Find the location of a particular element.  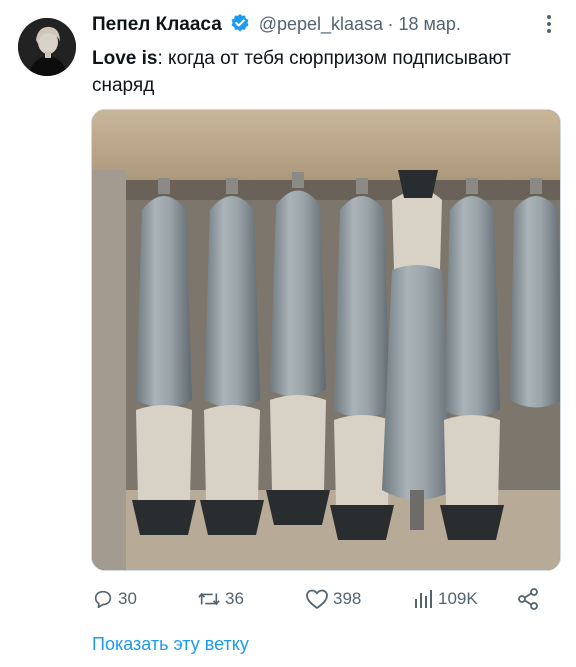

tweet-date: · 18 мар. is located at coordinates (424, 24).